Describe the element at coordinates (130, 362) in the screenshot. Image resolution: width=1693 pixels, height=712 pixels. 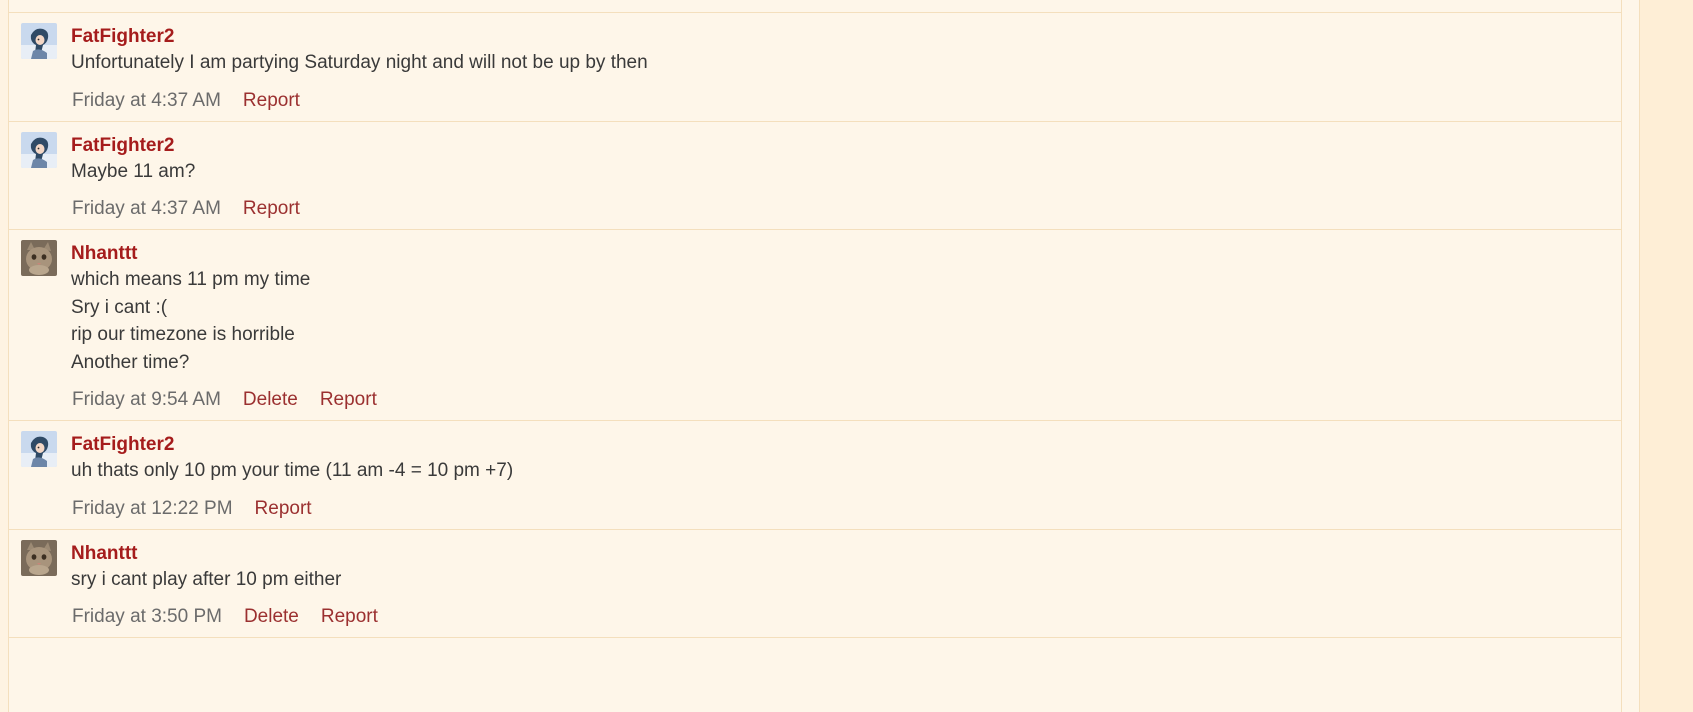
I see `message-line: Another time?` at that location.